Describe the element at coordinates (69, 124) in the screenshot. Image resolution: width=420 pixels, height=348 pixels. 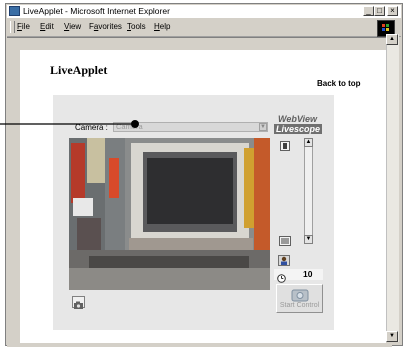
I see `callout-pointer` at that location.